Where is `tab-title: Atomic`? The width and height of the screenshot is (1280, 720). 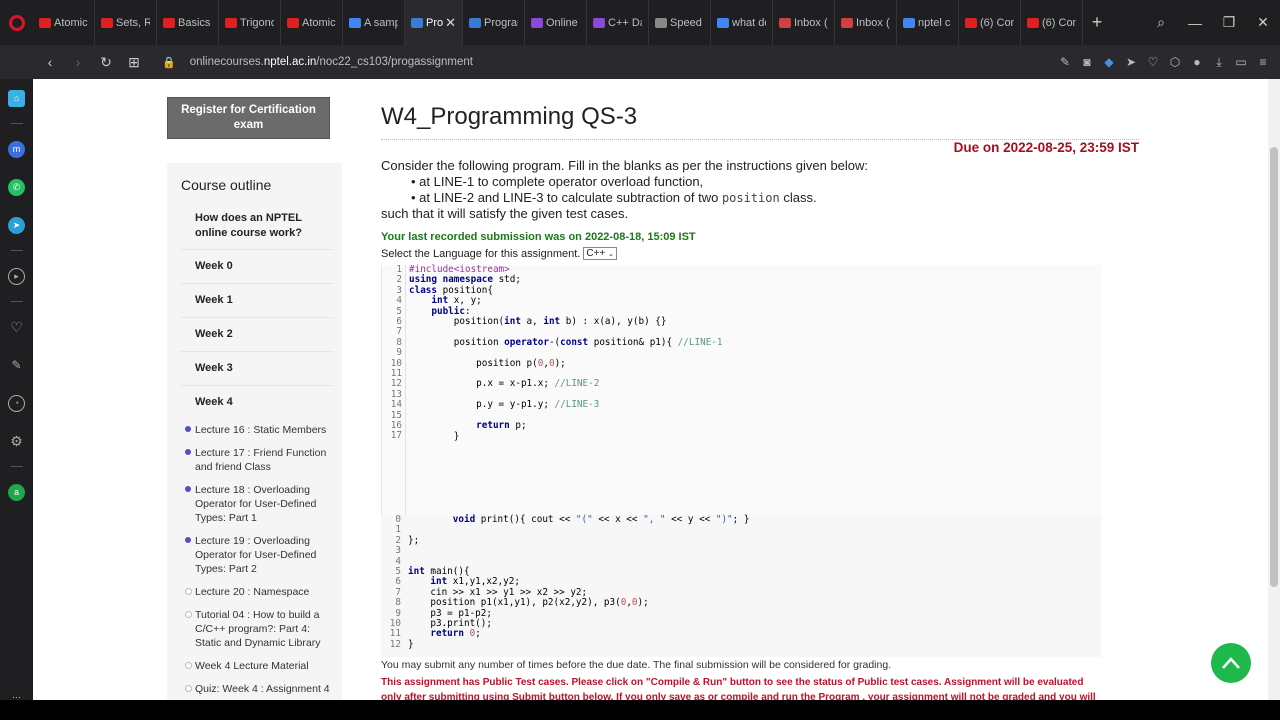
tab-title: Atomic is located at coordinates (71, 22).